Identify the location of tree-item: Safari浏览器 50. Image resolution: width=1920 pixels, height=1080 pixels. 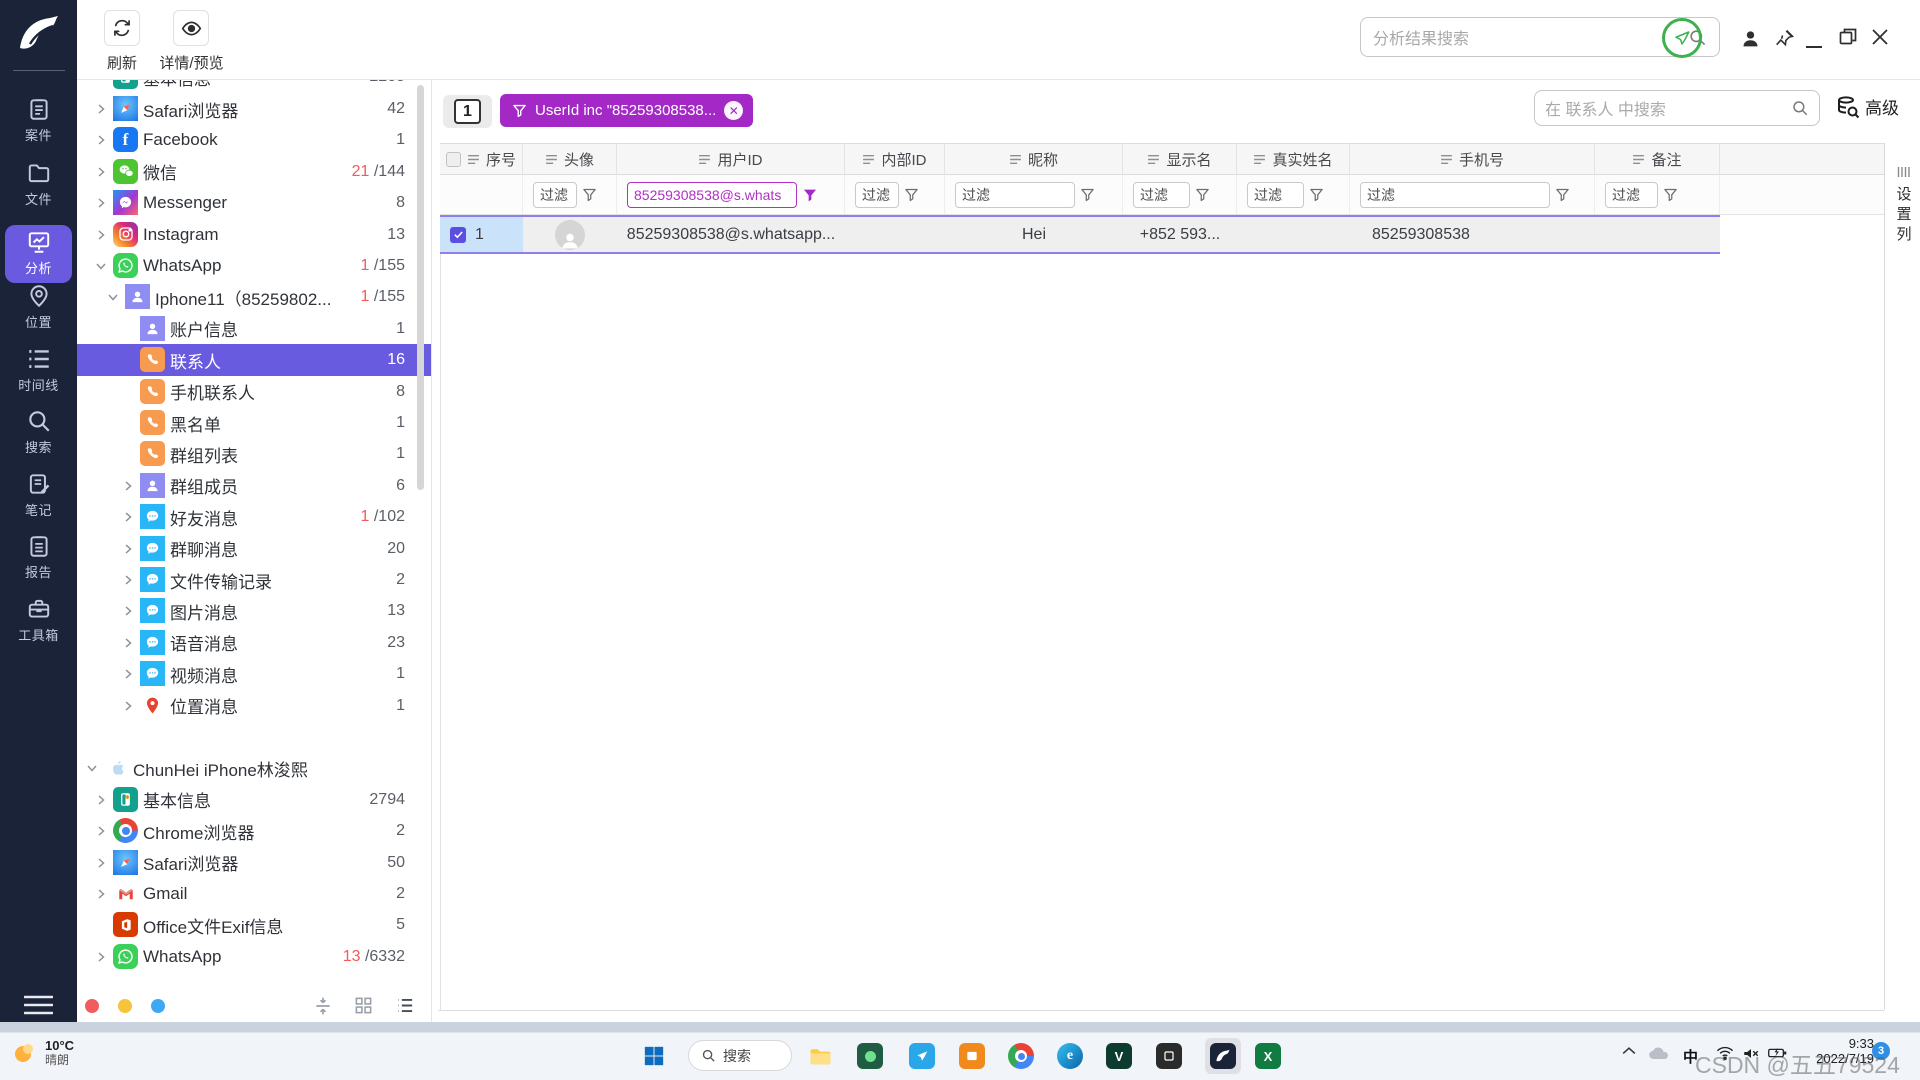
(254, 863).